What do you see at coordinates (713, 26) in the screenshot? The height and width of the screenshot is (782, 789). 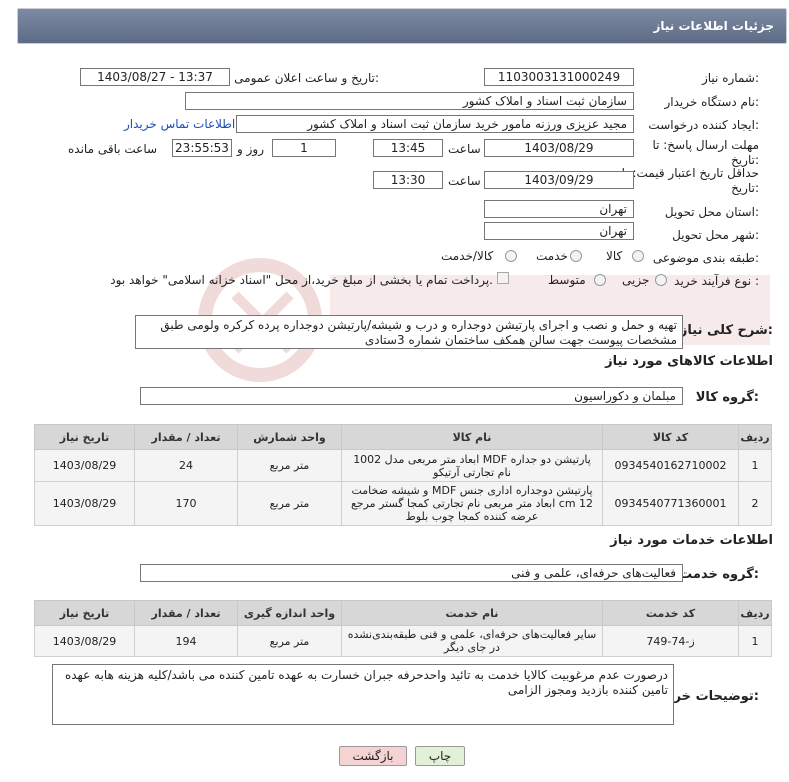 I see `page-title: جزئیات اطلاعات نیاز` at bounding box center [713, 26].